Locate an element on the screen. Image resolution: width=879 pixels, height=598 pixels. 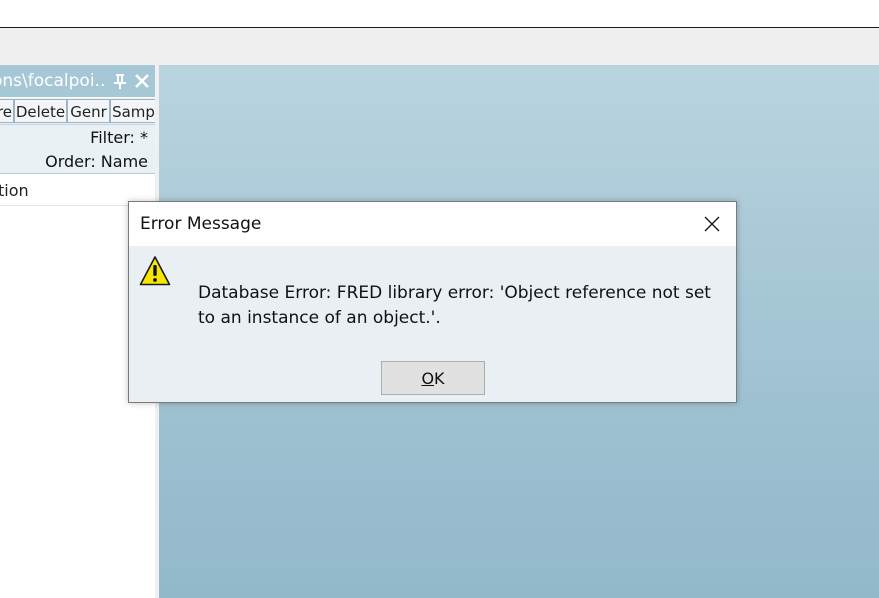
order-label: Order: Name is located at coordinates (96, 161).